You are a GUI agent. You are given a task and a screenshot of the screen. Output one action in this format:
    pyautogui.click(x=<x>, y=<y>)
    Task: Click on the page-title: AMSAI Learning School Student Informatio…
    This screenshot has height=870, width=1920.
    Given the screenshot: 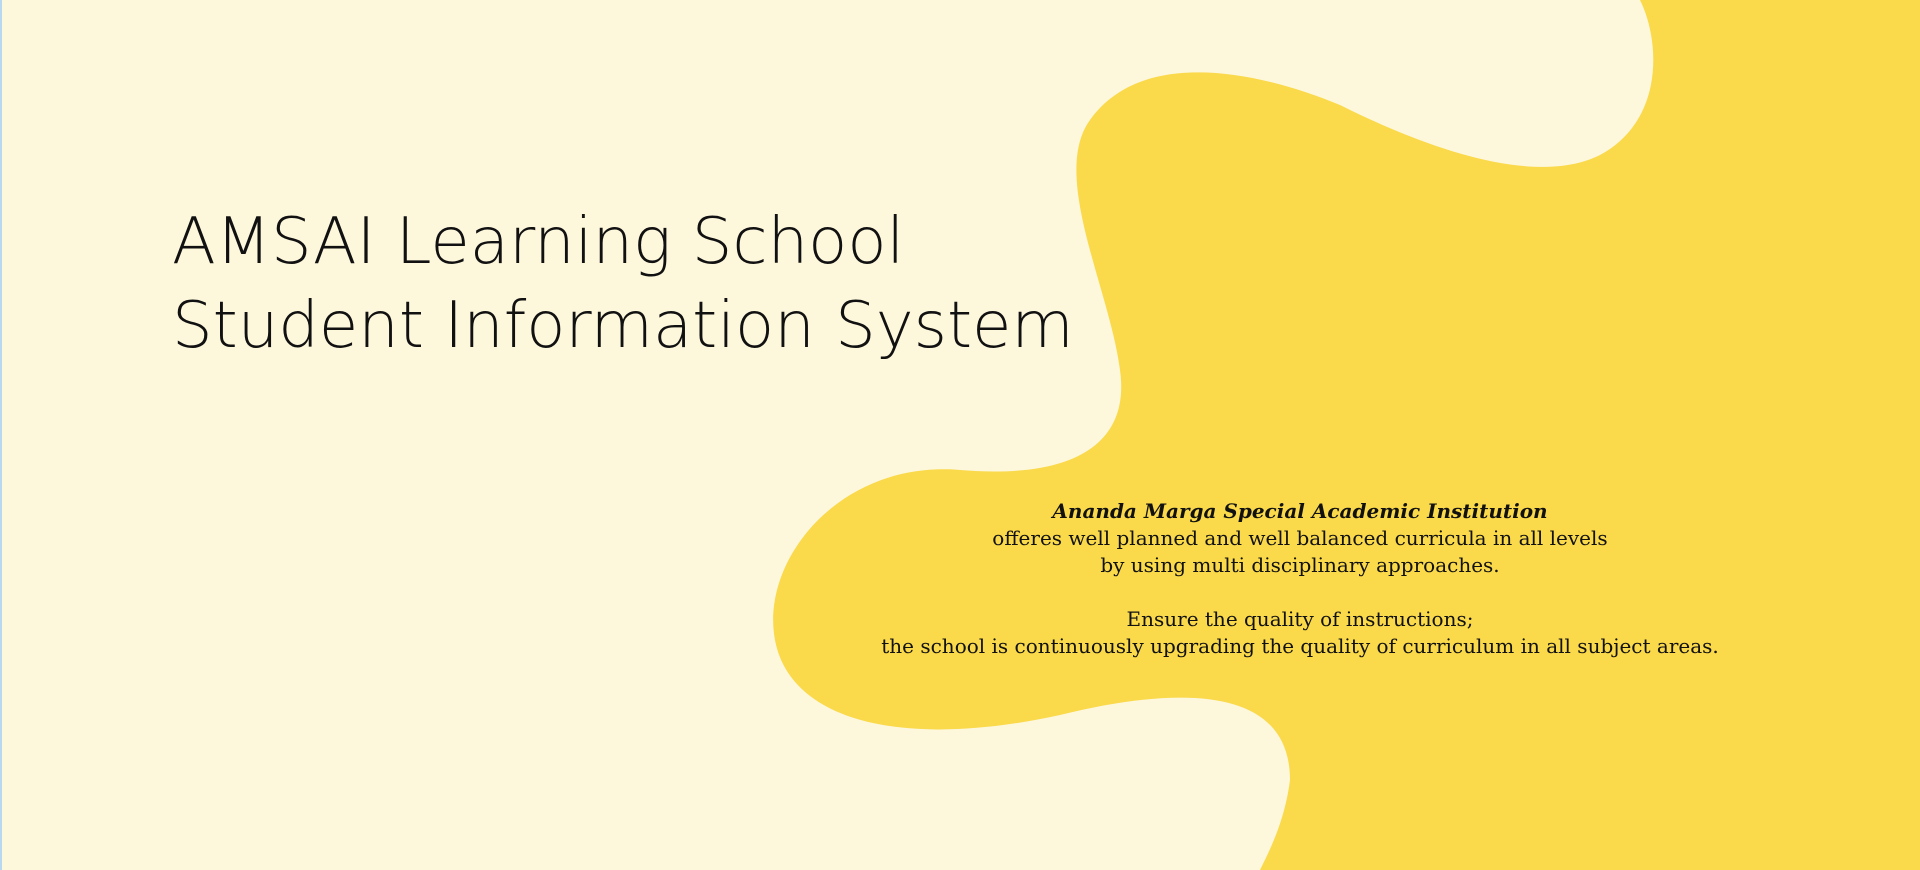 What is the action you would take?
    pyautogui.click(x=623, y=284)
    